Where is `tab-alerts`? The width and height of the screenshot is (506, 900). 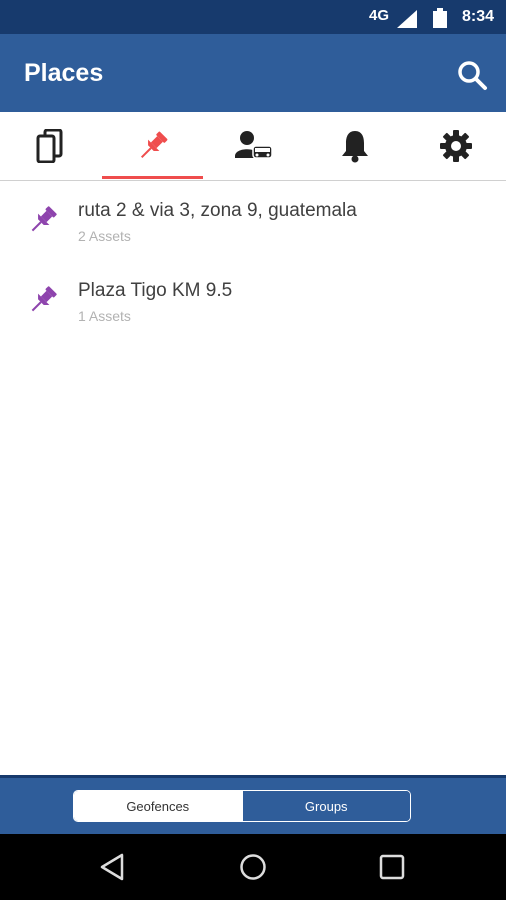
tab-alerts is located at coordinates (354, 146).